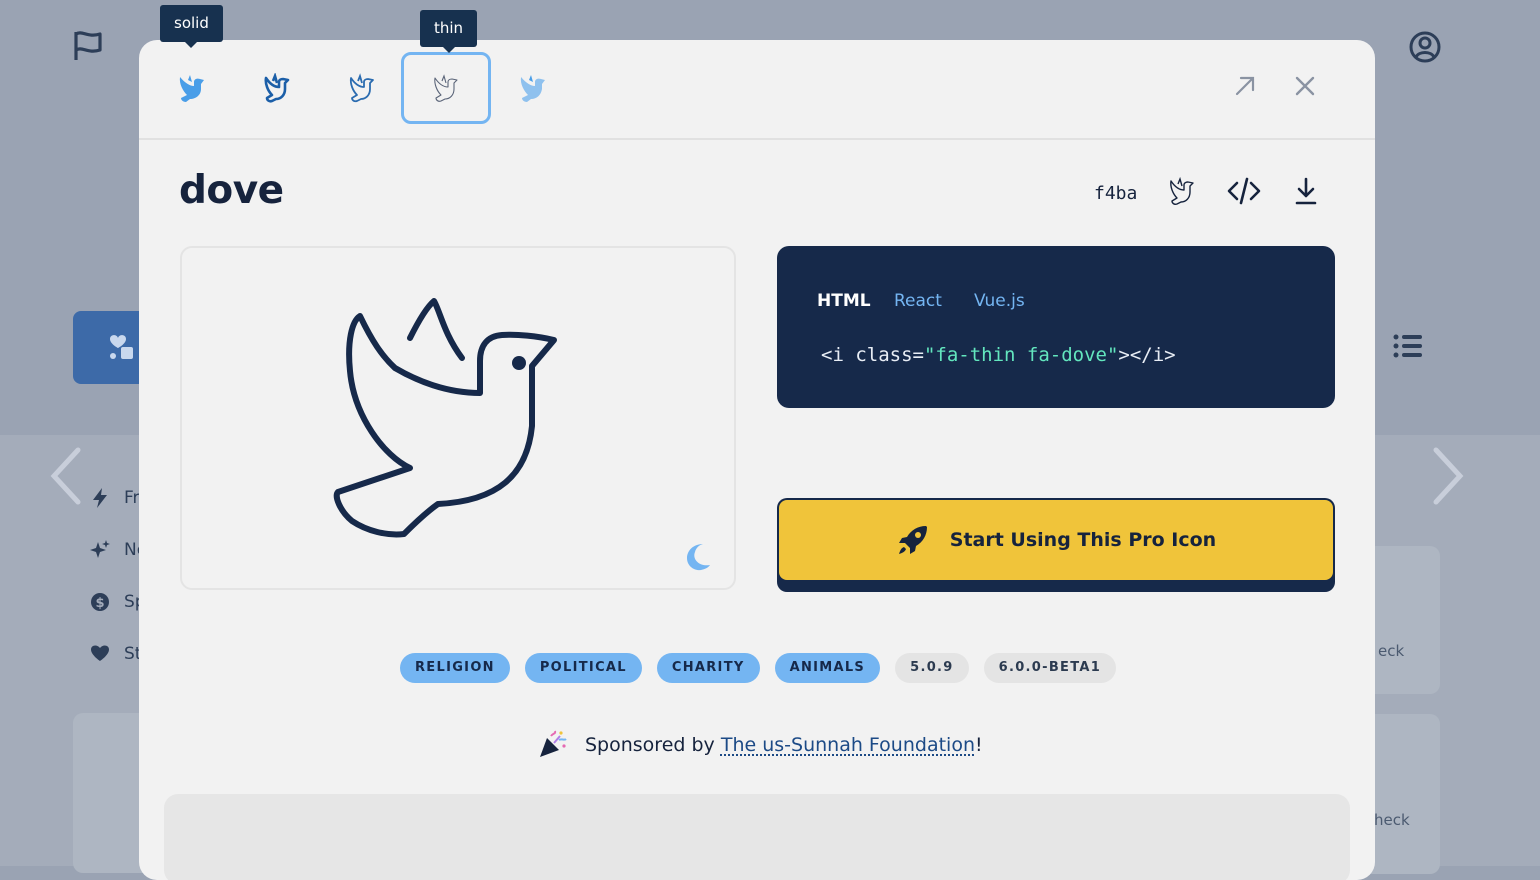 The height and width of the screenshot is (880, 1540). Describe the element at coordinates (1448, 478) in the screenshot. I see `next-icon-arrow` at that location.